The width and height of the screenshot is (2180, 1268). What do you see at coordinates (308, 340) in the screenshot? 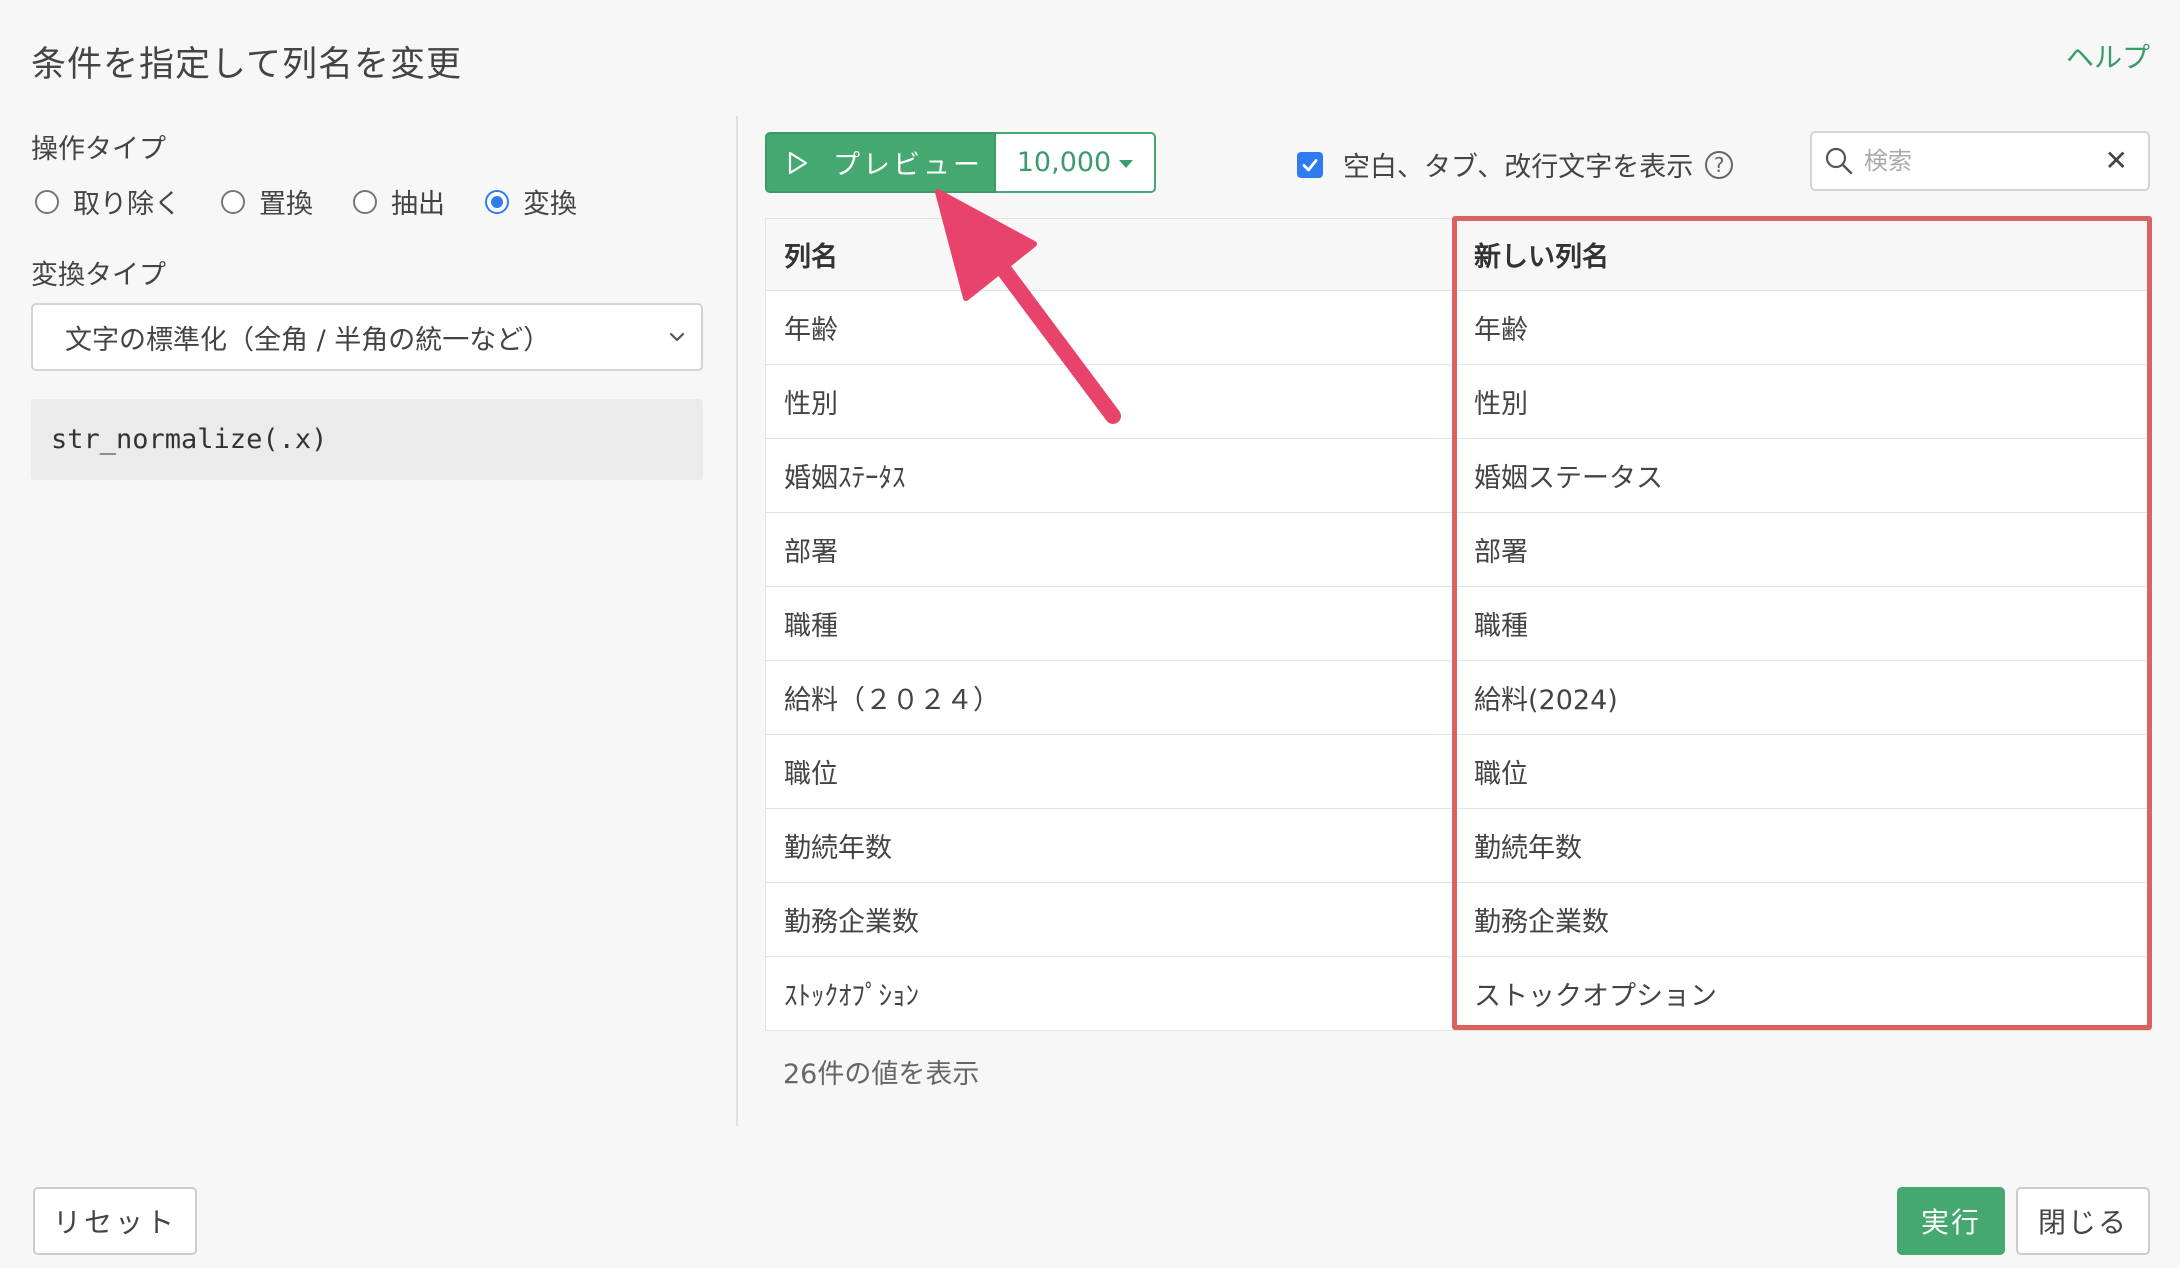
I see `select-value: 文字の標準化（全角 / 半角の統一など）` at bounding box center [308, 340].